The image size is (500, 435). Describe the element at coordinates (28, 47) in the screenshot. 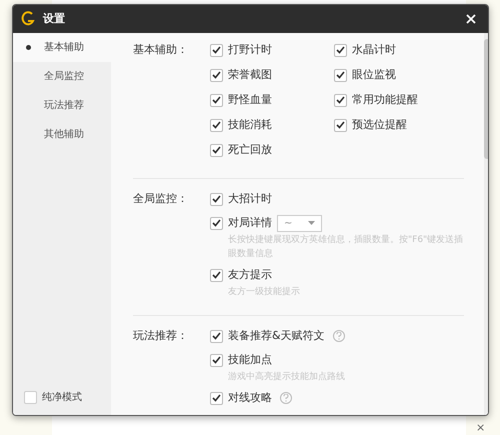

I see `bullet-icon` at that location.